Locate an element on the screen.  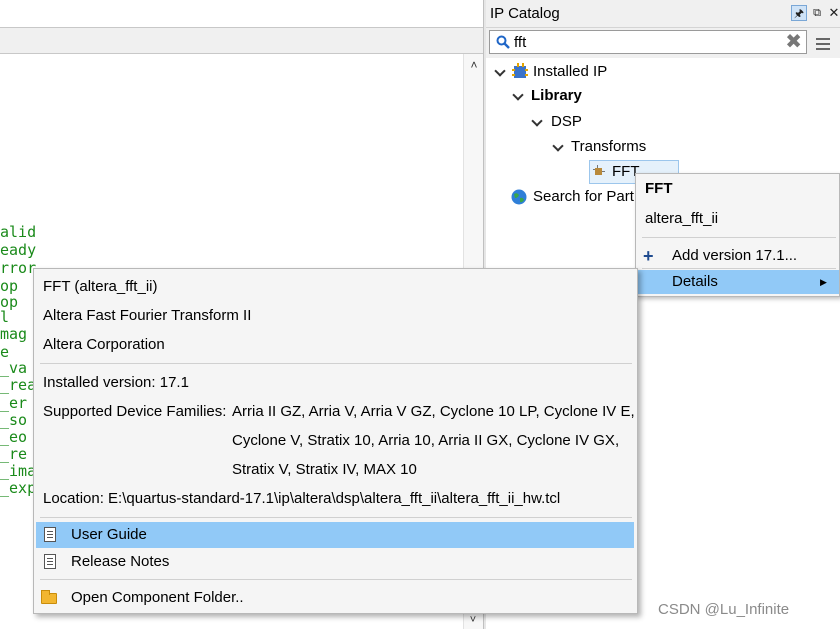
tree-item-library: Library is located at coordinates (612, 96).